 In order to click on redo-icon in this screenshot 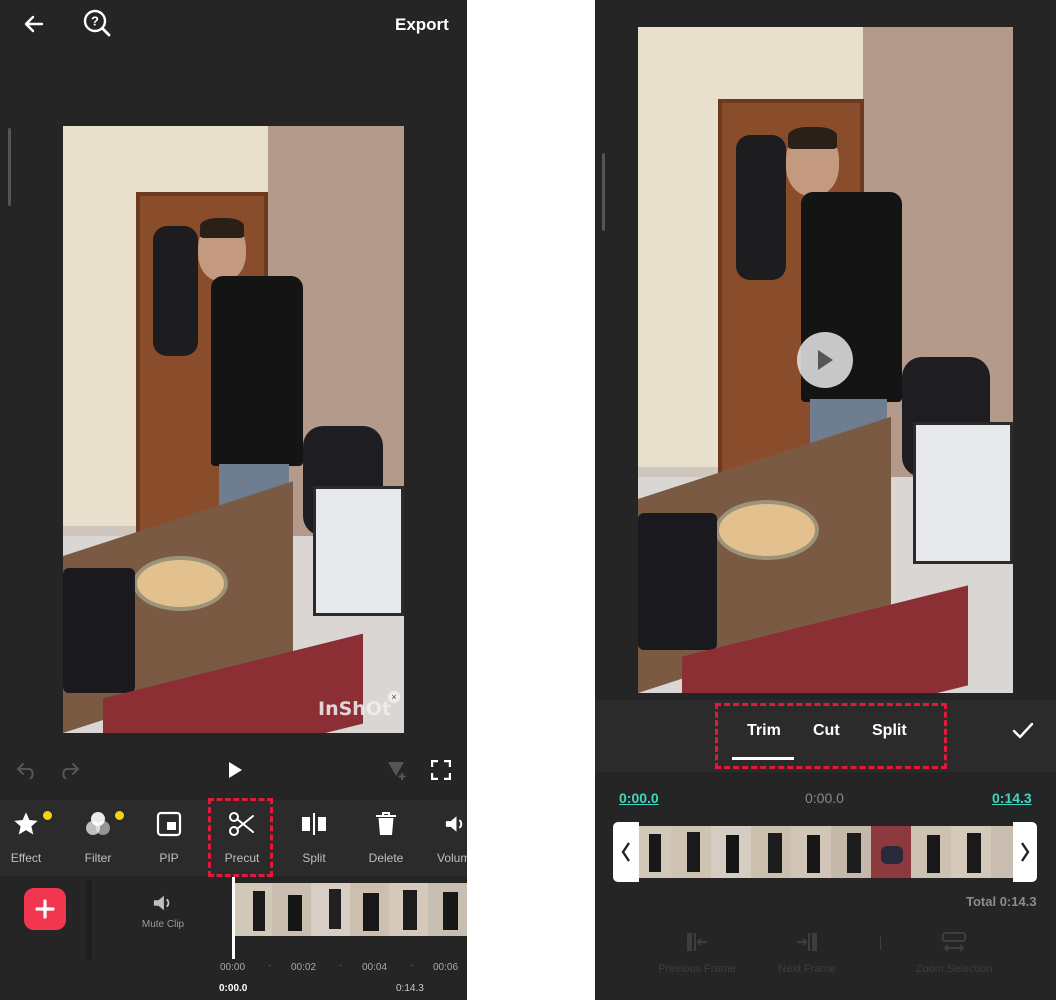, I will do `click(71, 771)`.